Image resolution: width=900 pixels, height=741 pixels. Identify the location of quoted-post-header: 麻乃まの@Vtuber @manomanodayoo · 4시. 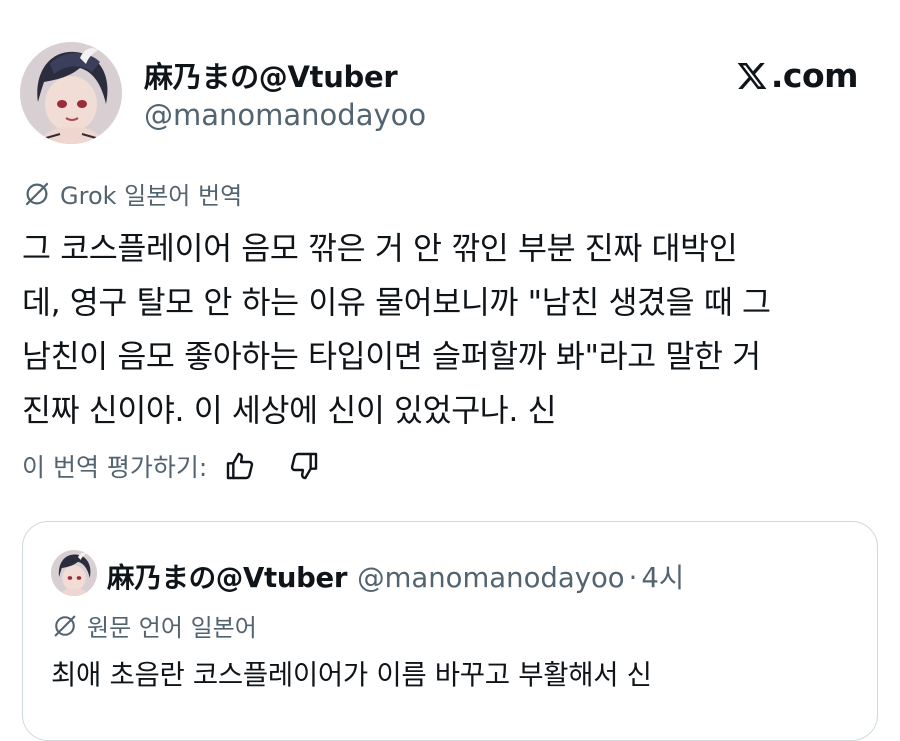
(395, 575).